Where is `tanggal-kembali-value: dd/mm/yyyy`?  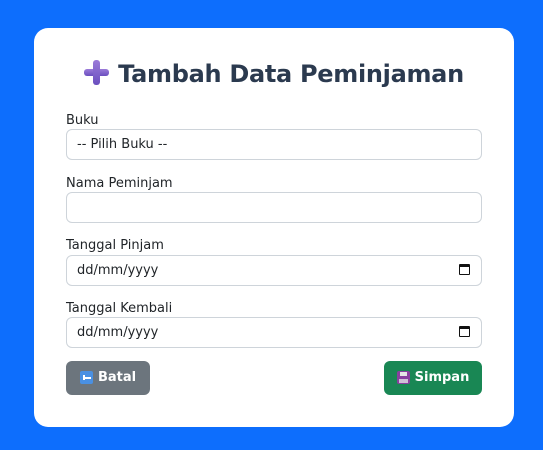 tanggal-kembali-value: dd/mm/yyyy is located at coordinates (118, 332).